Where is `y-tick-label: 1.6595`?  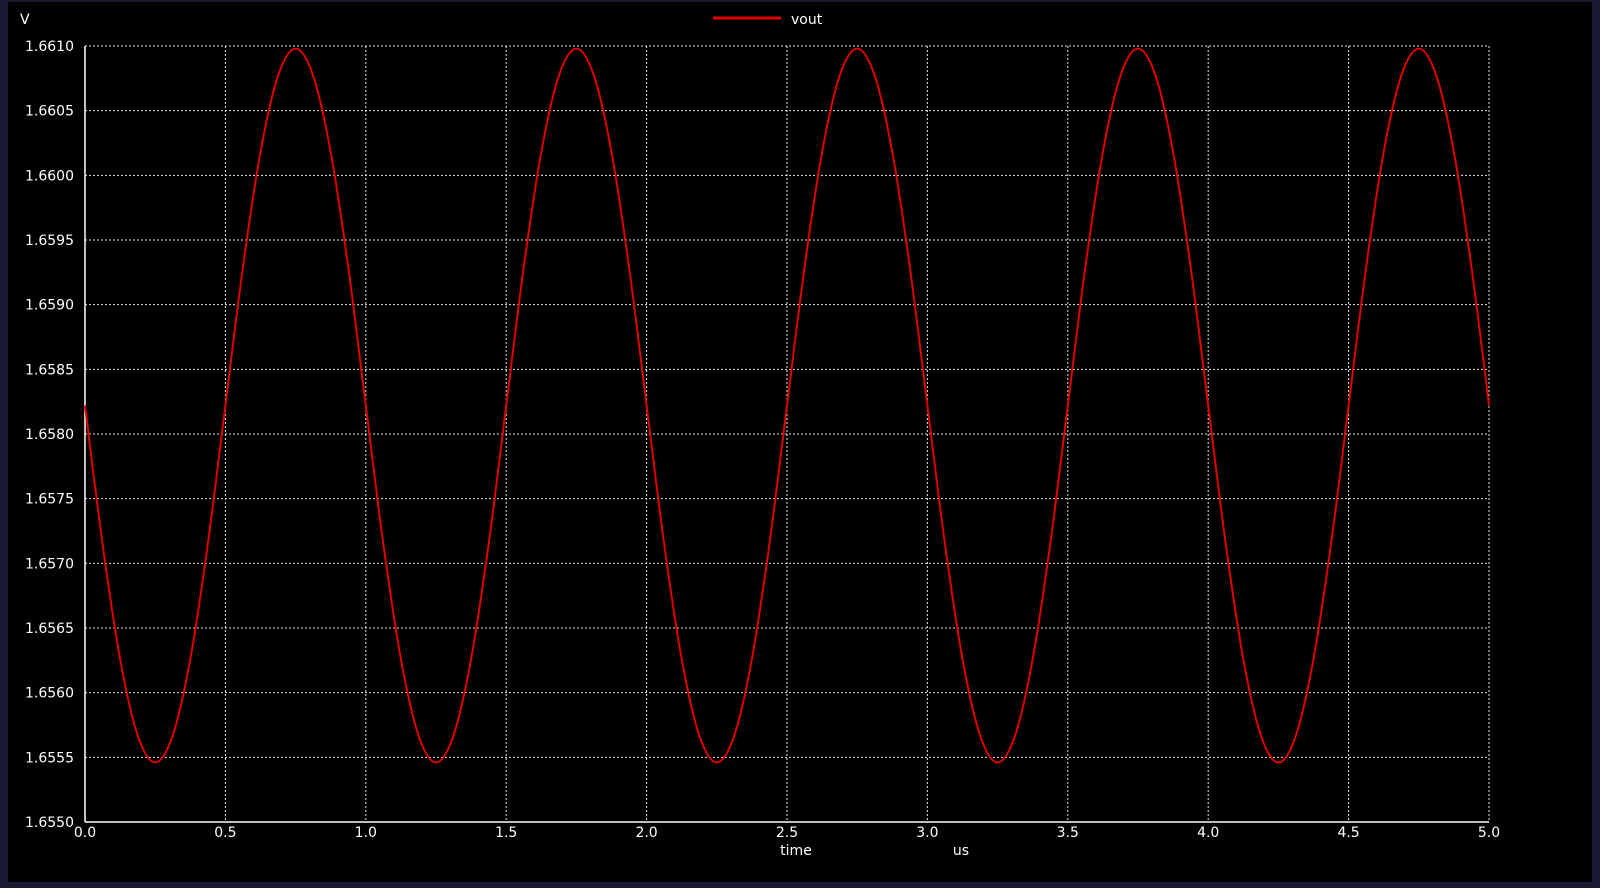
y-tick-label: 1.6595 is located at coordinates (49, 241).